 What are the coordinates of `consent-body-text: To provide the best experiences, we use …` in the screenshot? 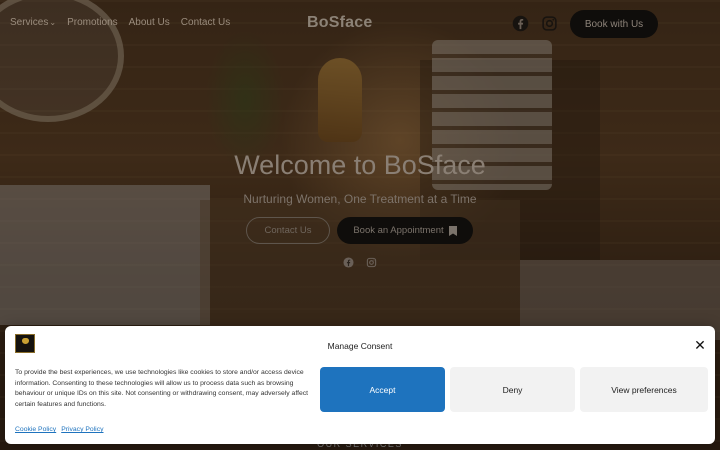 It's located at (162, 388).